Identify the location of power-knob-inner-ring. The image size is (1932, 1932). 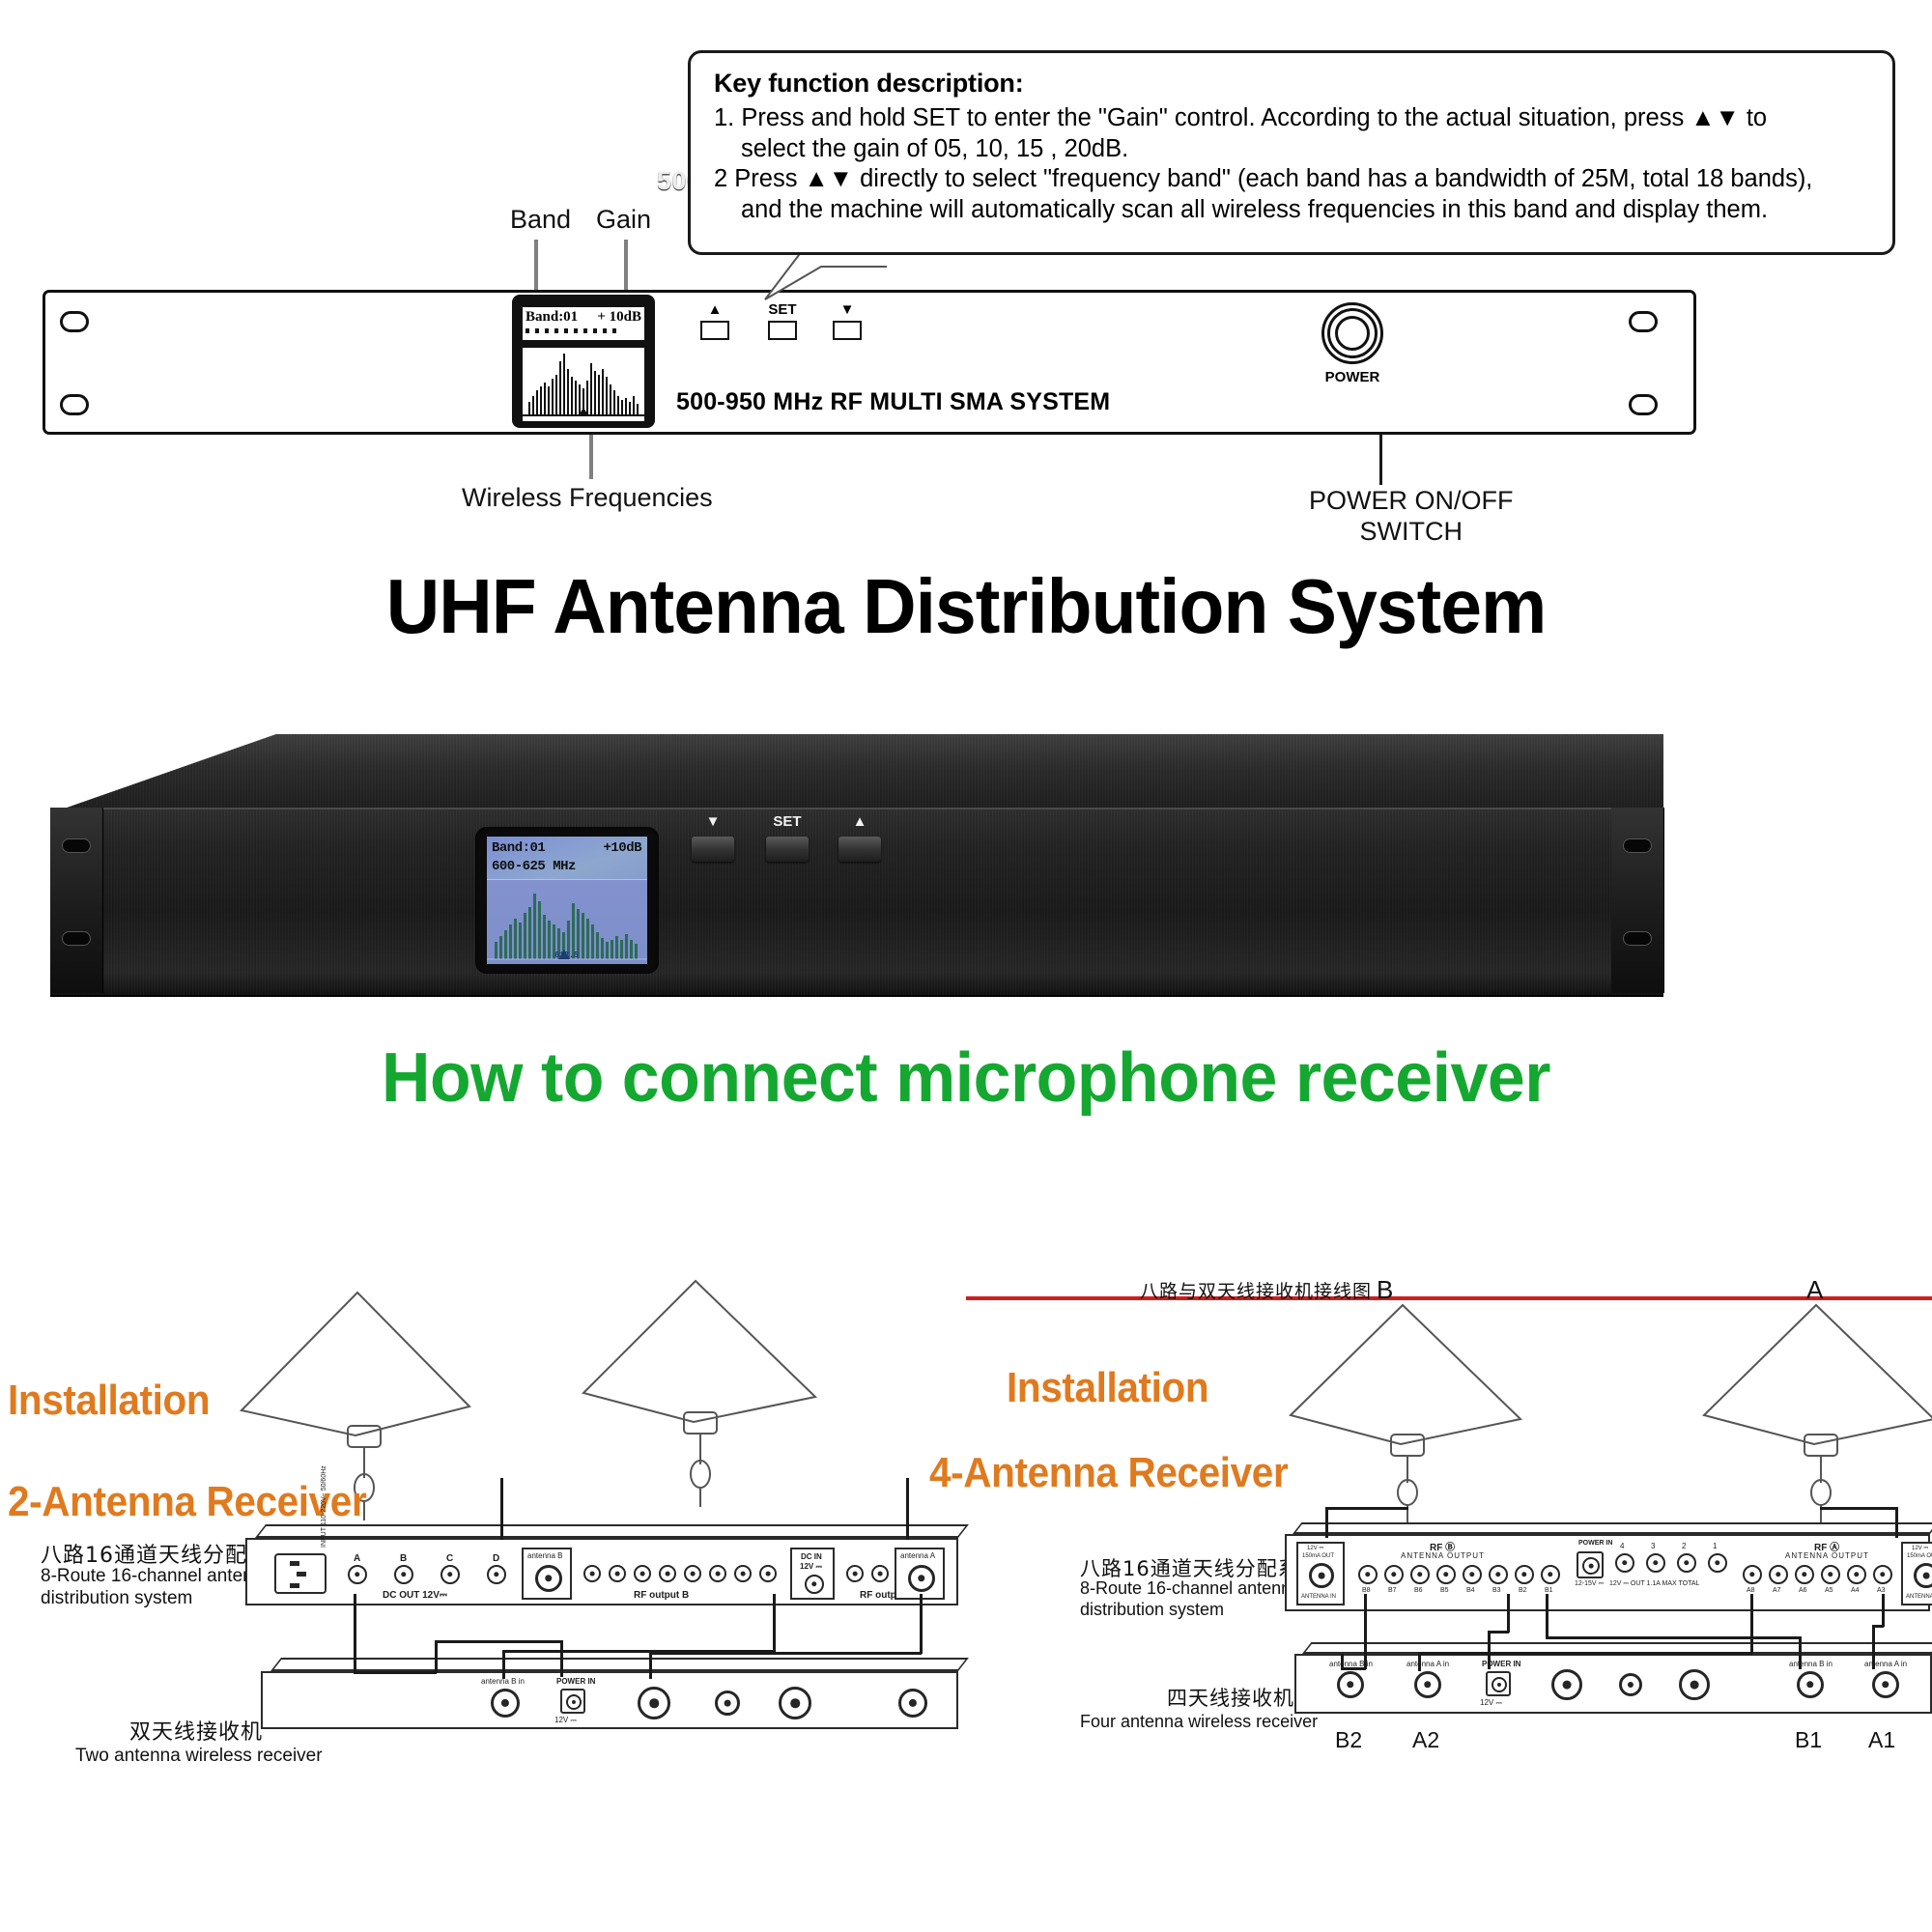
(1352, 333).